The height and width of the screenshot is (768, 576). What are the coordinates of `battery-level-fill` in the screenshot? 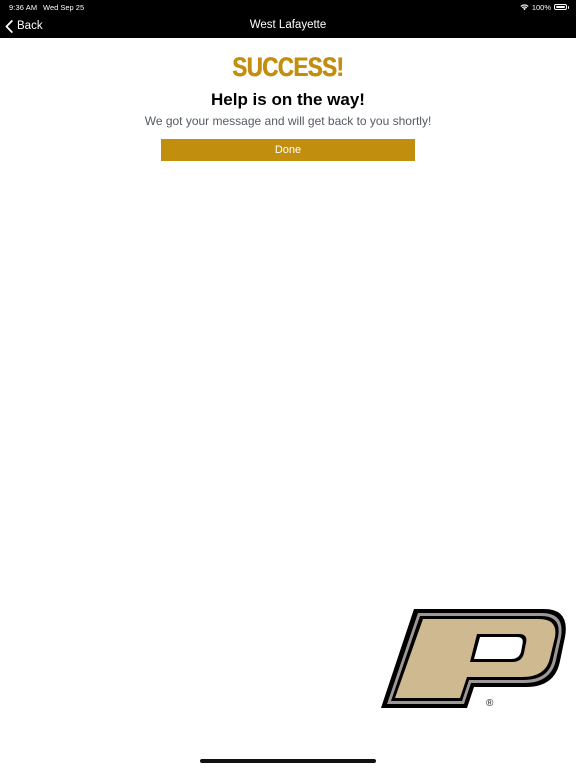 It's located at (560, 7).